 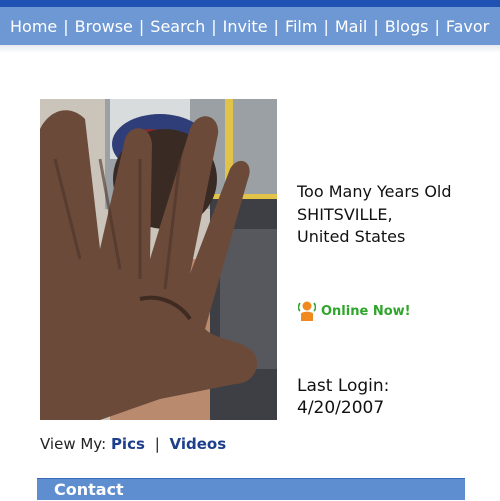 What do you see at coordinates (343, 397) in the screenshot?
I see `last-login: Last Login: 4/20/2007` at bounding box center [343, 397].